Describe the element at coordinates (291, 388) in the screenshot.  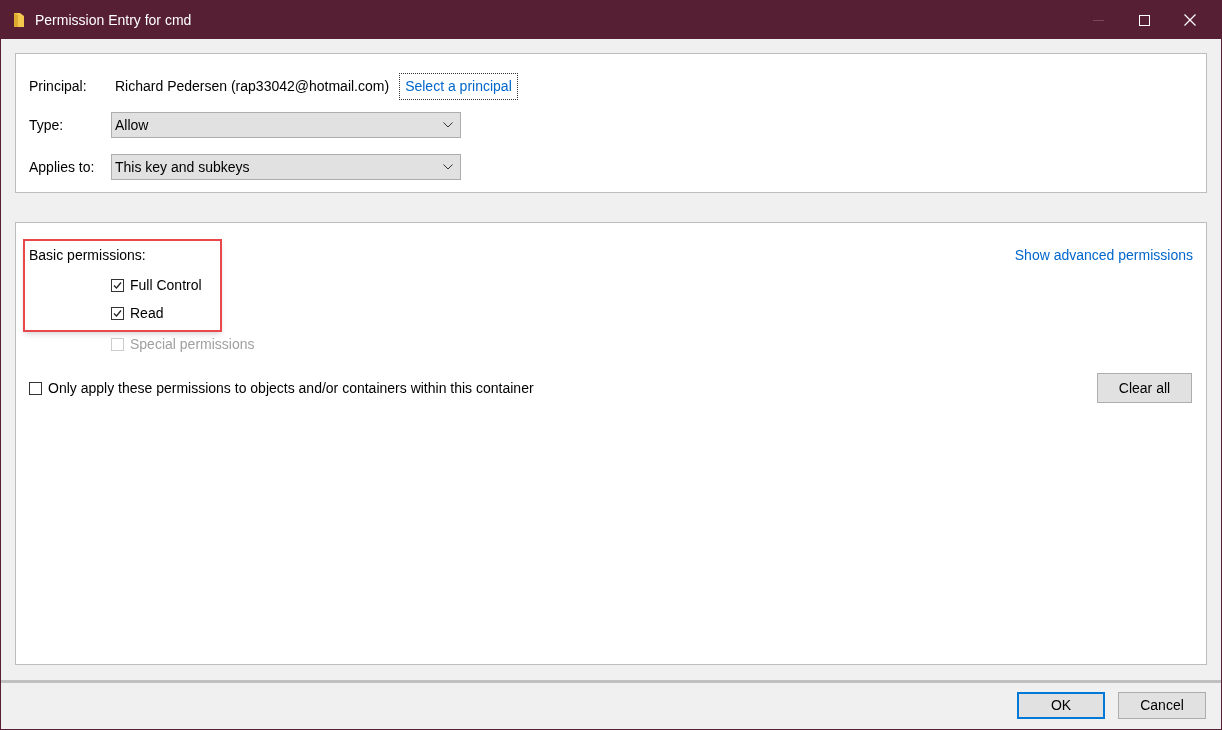
I see `checkbox-label: Only apply these permissions to objects and/or containers within this container` at that location.